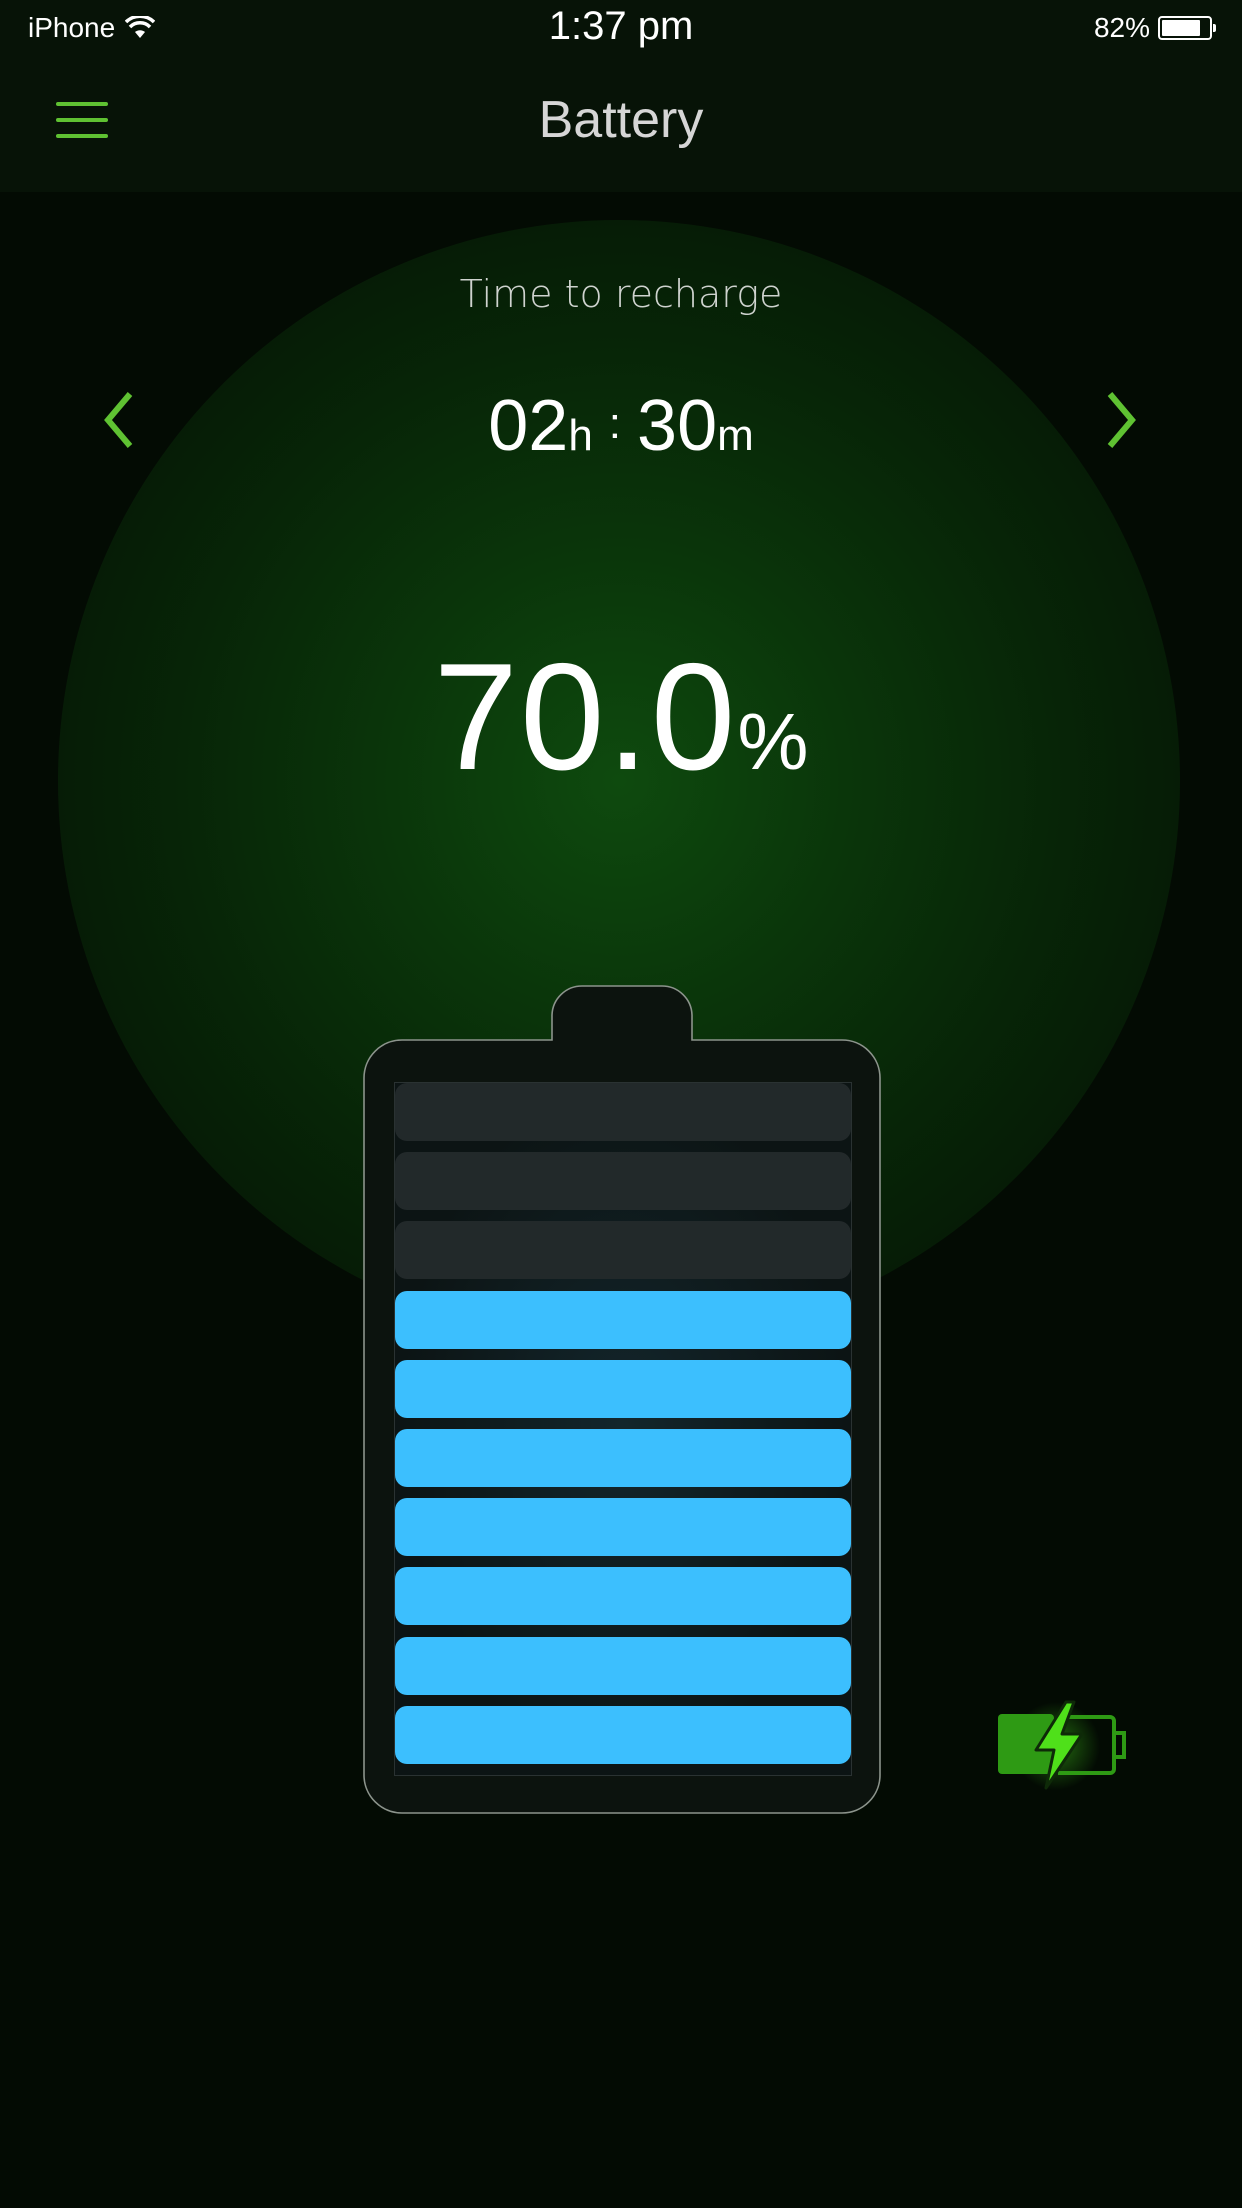 The width and height of the screenshot is (1242, 2208). Describe the element at coordinates (735, 435) in the screenshot. I see `minutes-unit: m` at that location.